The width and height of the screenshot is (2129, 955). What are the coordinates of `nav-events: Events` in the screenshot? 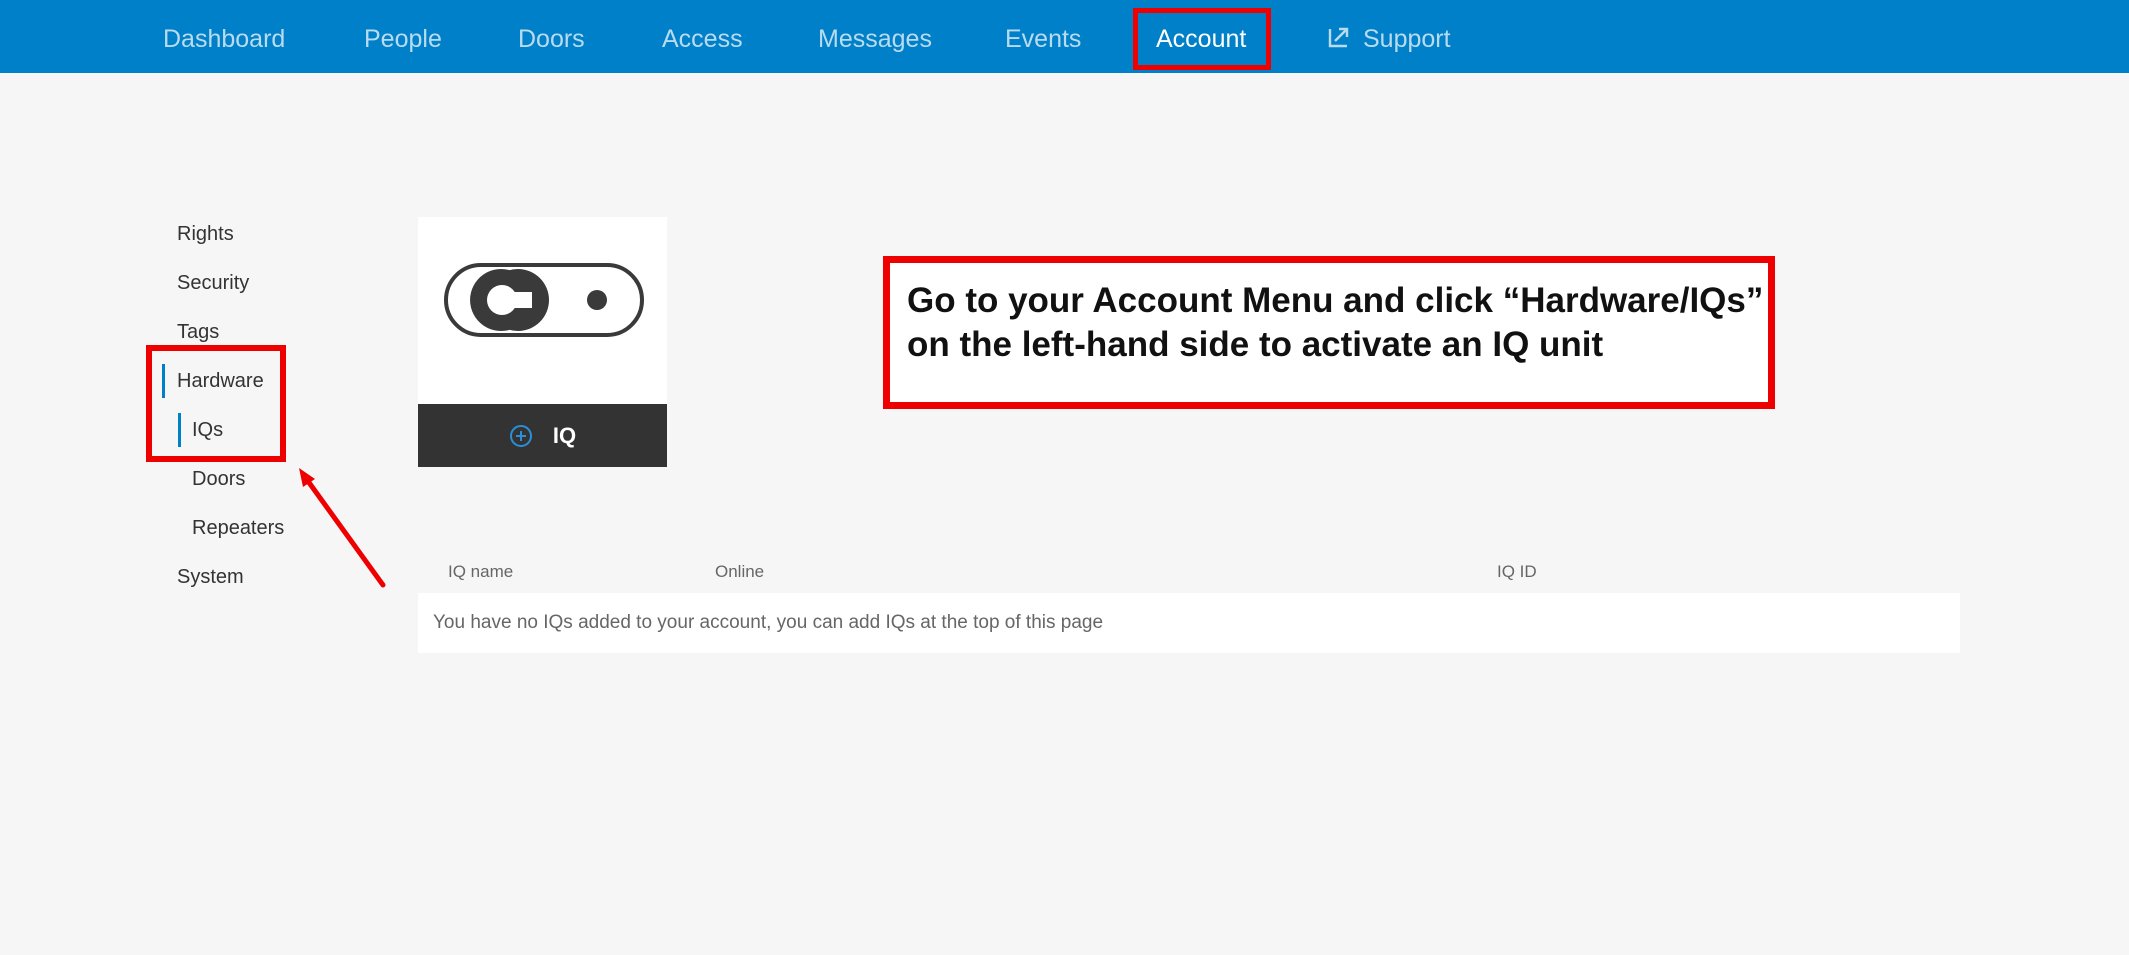 It's located at (1043, 36).